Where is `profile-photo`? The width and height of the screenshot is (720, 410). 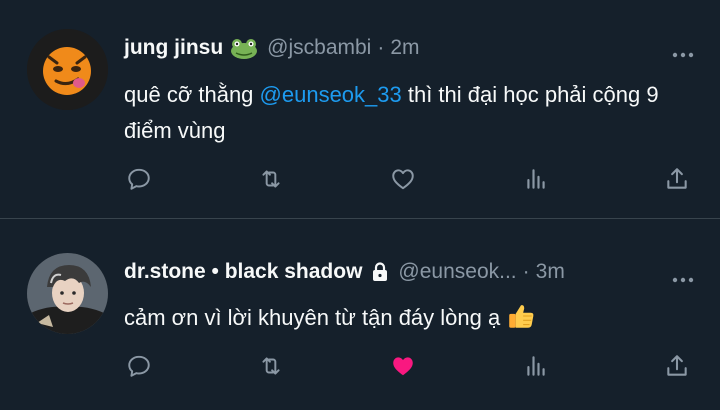
profile-photo is located at coordinates (67, 293).